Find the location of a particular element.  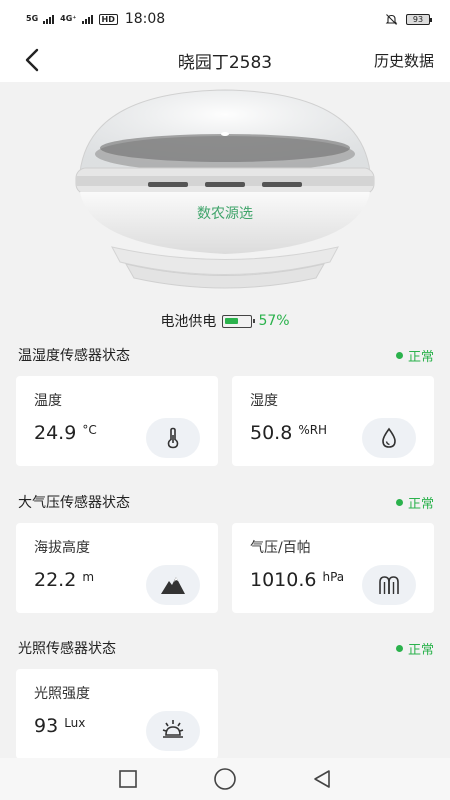

card-value: 24.9 °C is located at coordinates (65, 433).